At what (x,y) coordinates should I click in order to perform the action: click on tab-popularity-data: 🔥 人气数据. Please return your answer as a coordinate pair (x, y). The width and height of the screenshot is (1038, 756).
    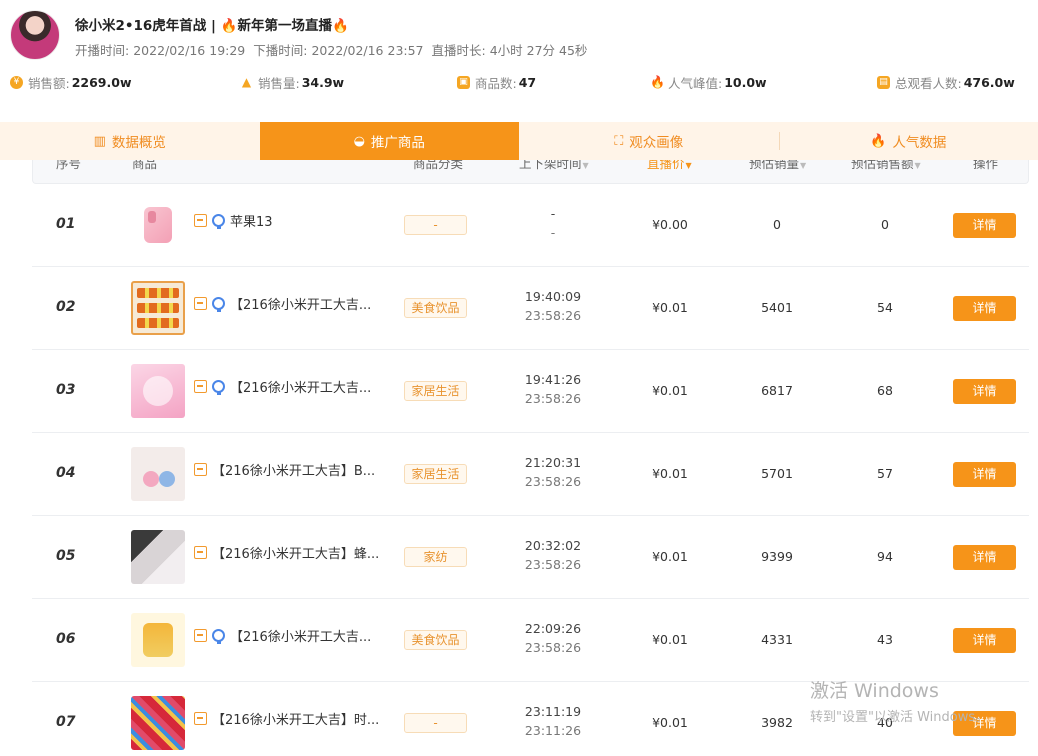
    Looking at the image, I should click on (908, 141).